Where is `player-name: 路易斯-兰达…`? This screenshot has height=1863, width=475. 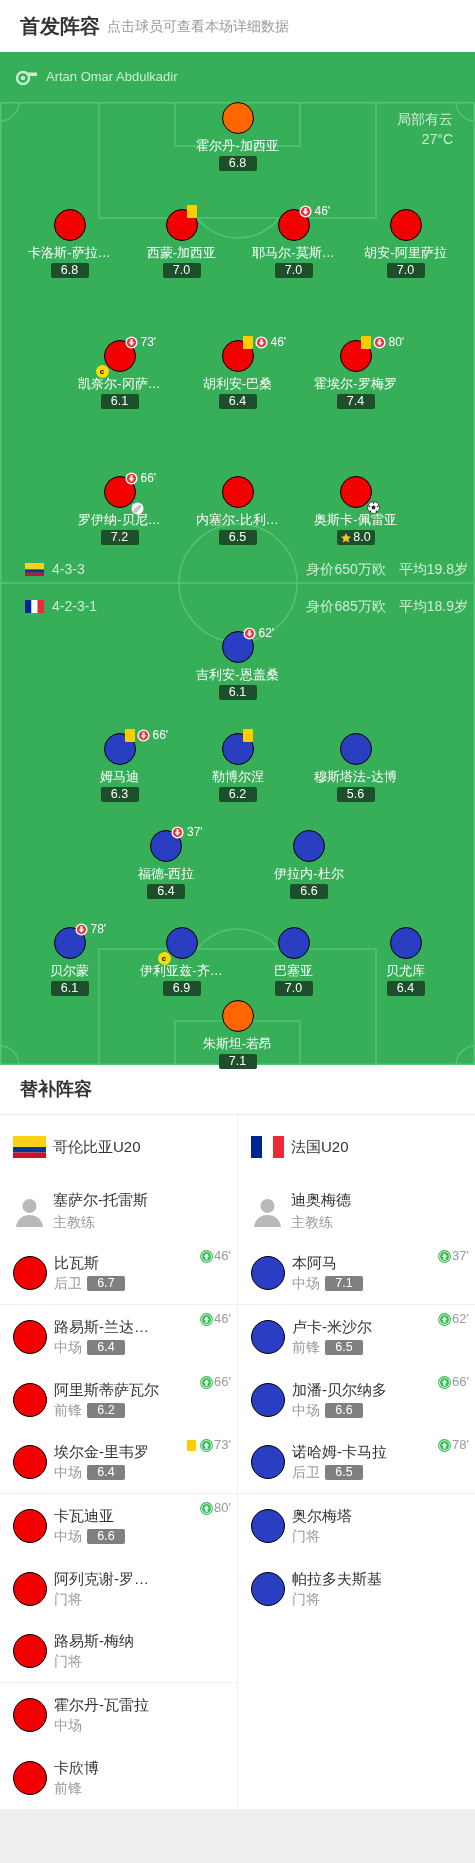
player-name: 路易斯-兰达… is located at coordinates (101, 1326).